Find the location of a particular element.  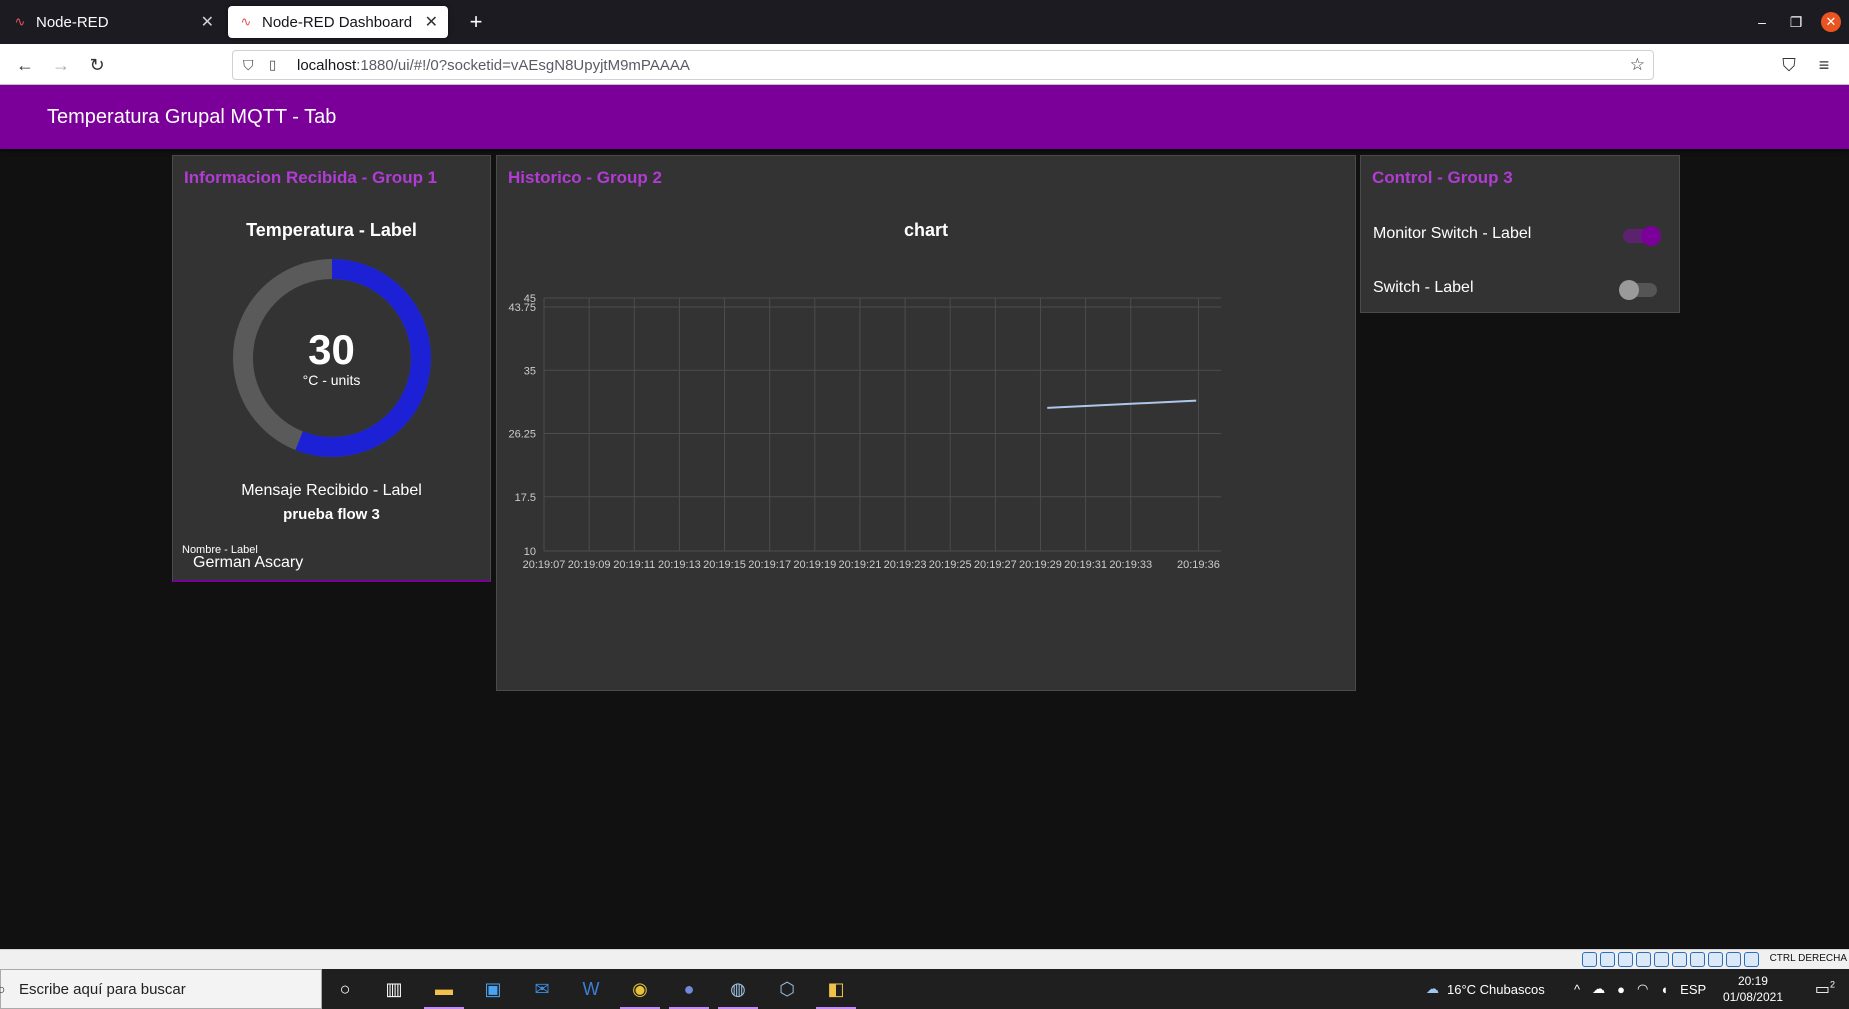

gauge-units: °C - units is located at coordinates (331, 380).